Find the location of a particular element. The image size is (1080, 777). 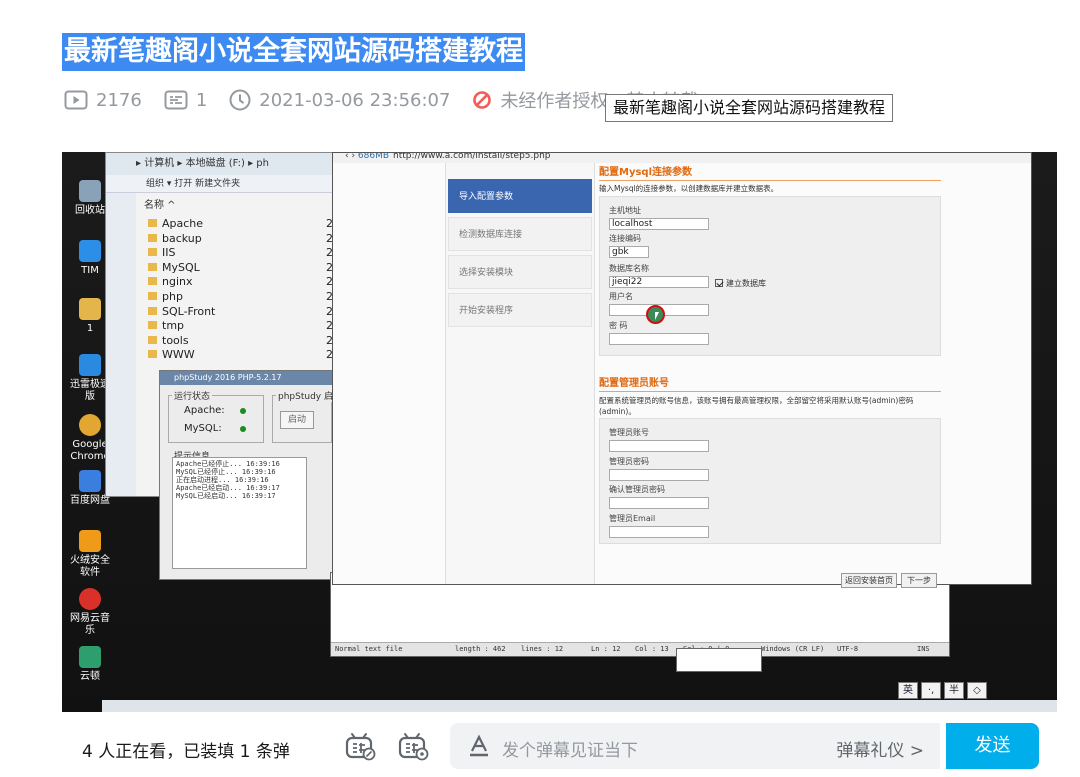

mysql-section-desc: 输入Mysql的连接参数，以创建数据库并建立数据表。 is located at coordinates (689, 188).